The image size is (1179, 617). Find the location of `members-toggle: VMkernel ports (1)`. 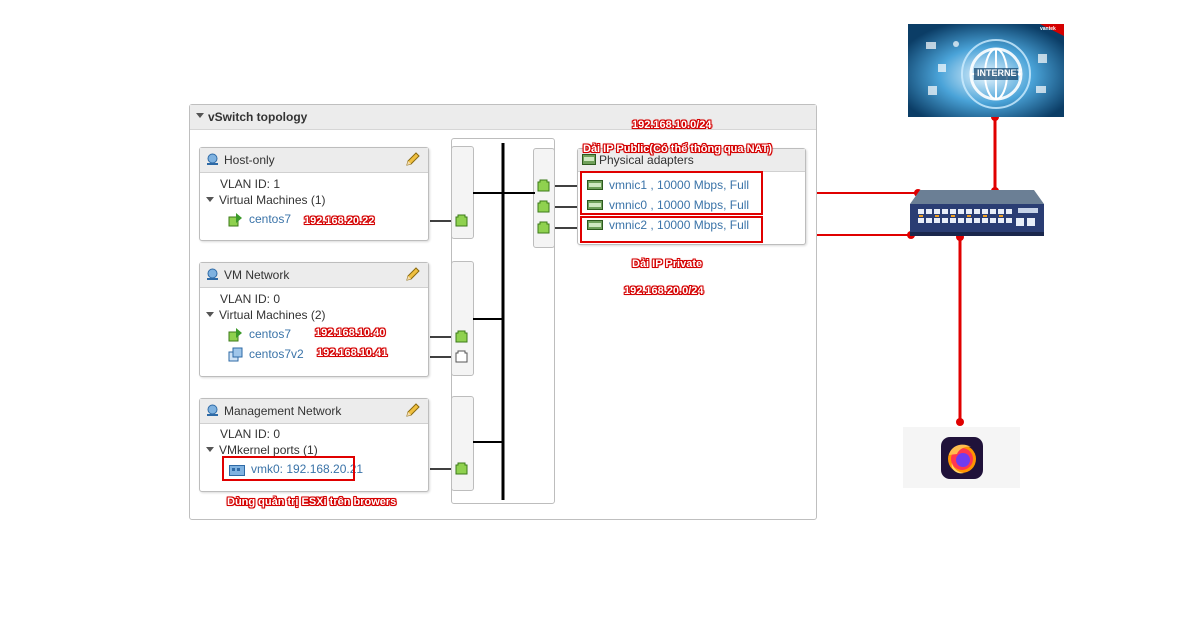

members-toggle: VMkernel ports (1) is located at coordinates (262, 450).